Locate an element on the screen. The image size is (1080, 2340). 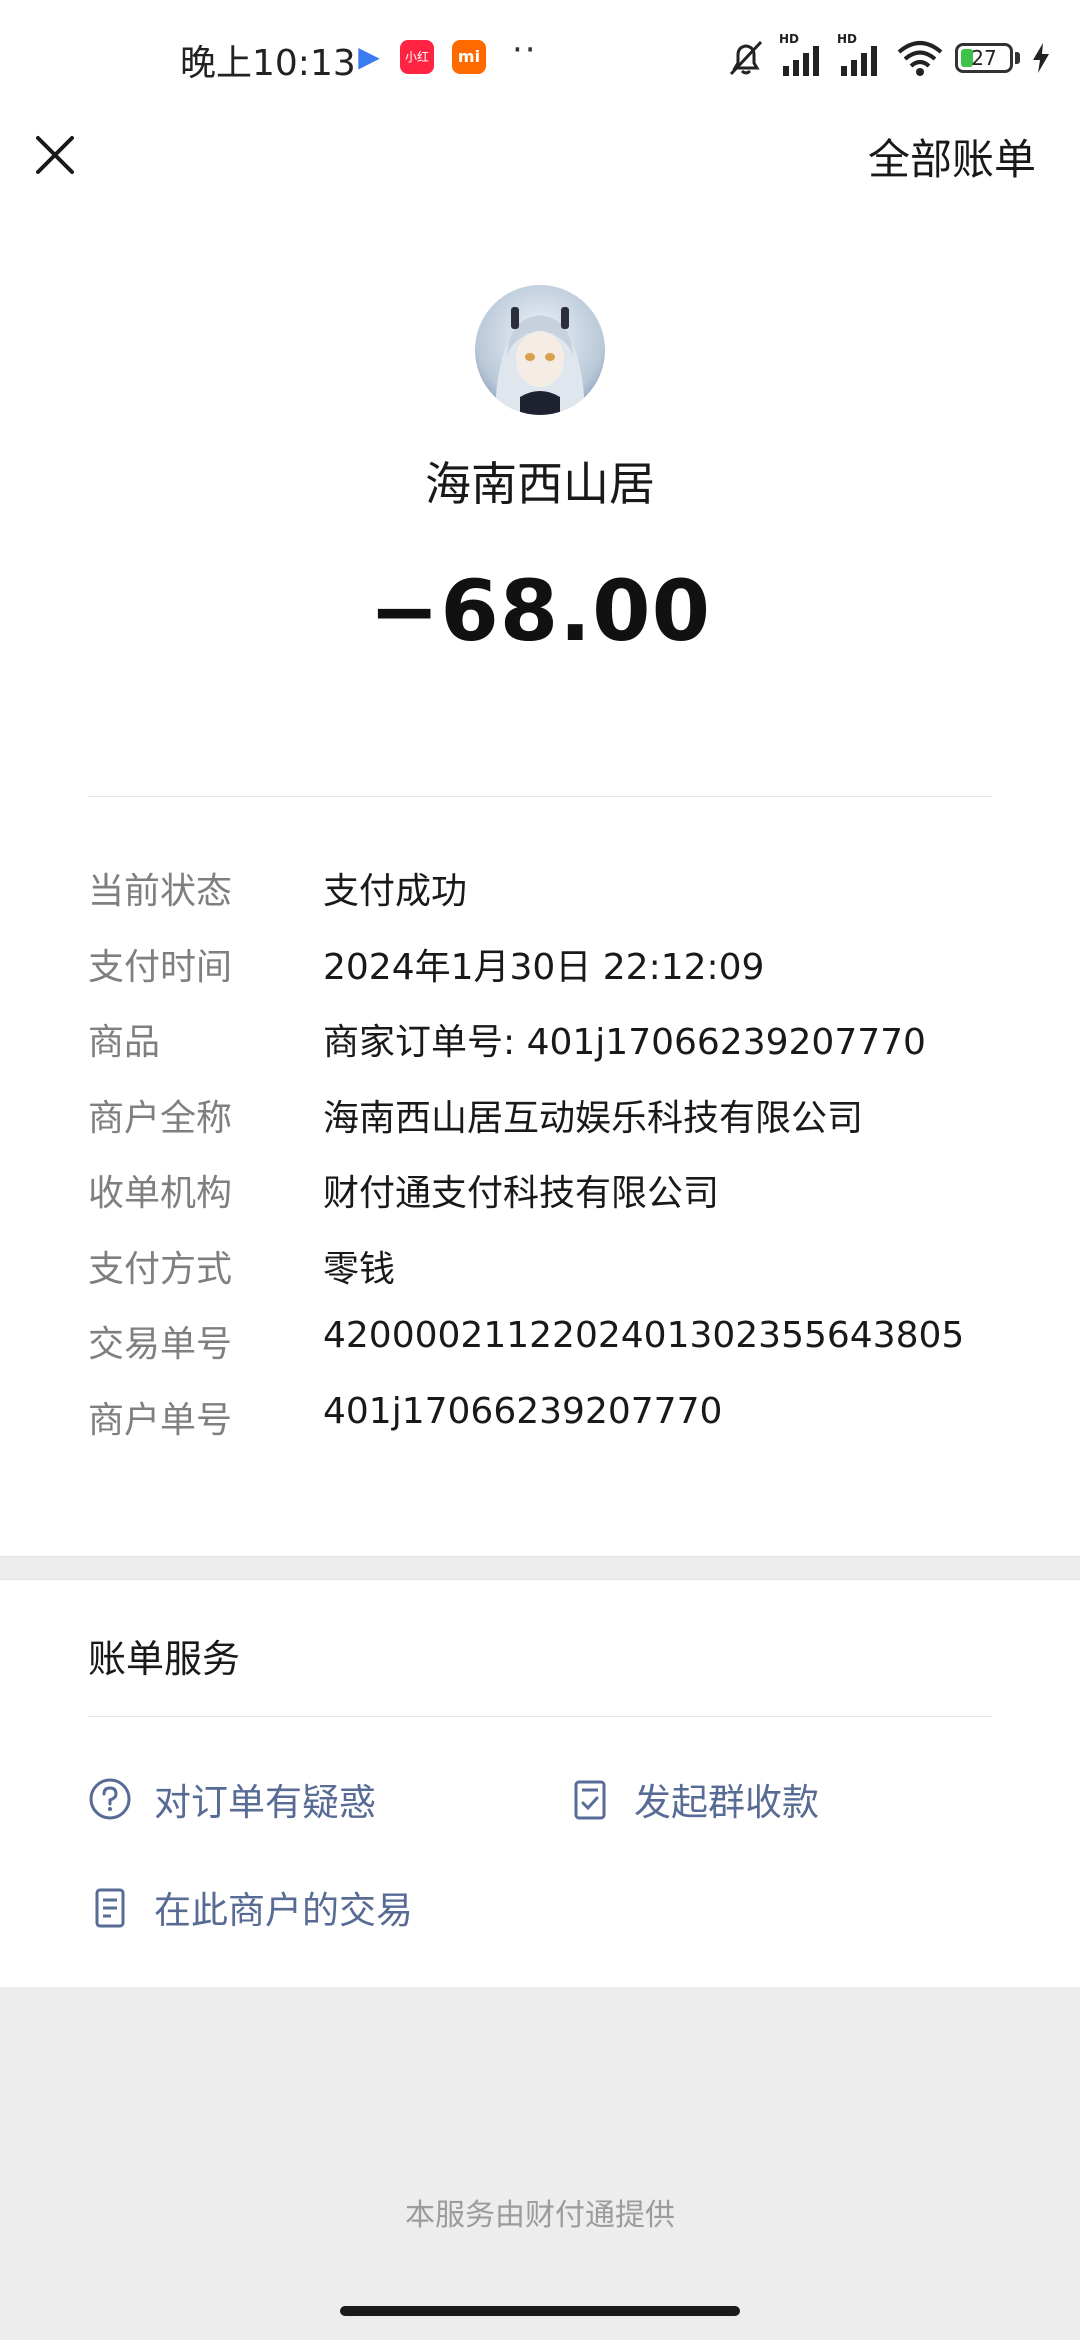
detail-label: 商户单号 is located at coordinates (160, 1420).